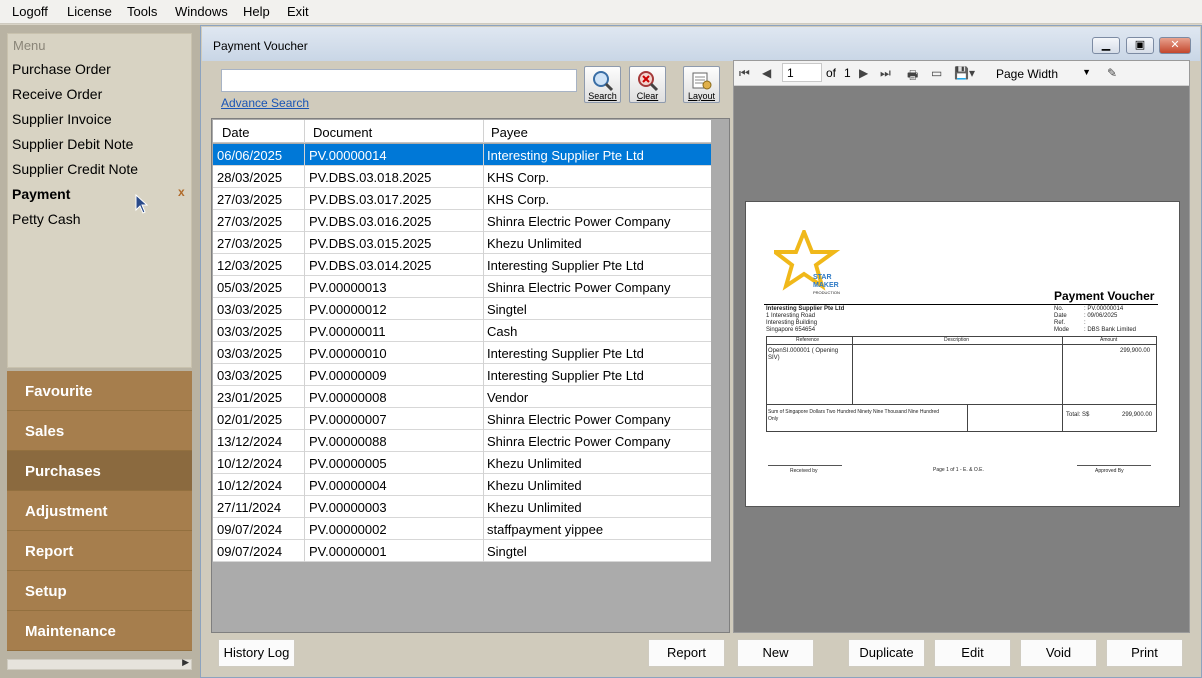 This screenshot has width=1202, height=678. What do you see at coordinates (701, 44) in the screenshot?
I see `window-titlebar: Payment Voucher ▁ ▣ ✕` at bounding box center [701, 44].